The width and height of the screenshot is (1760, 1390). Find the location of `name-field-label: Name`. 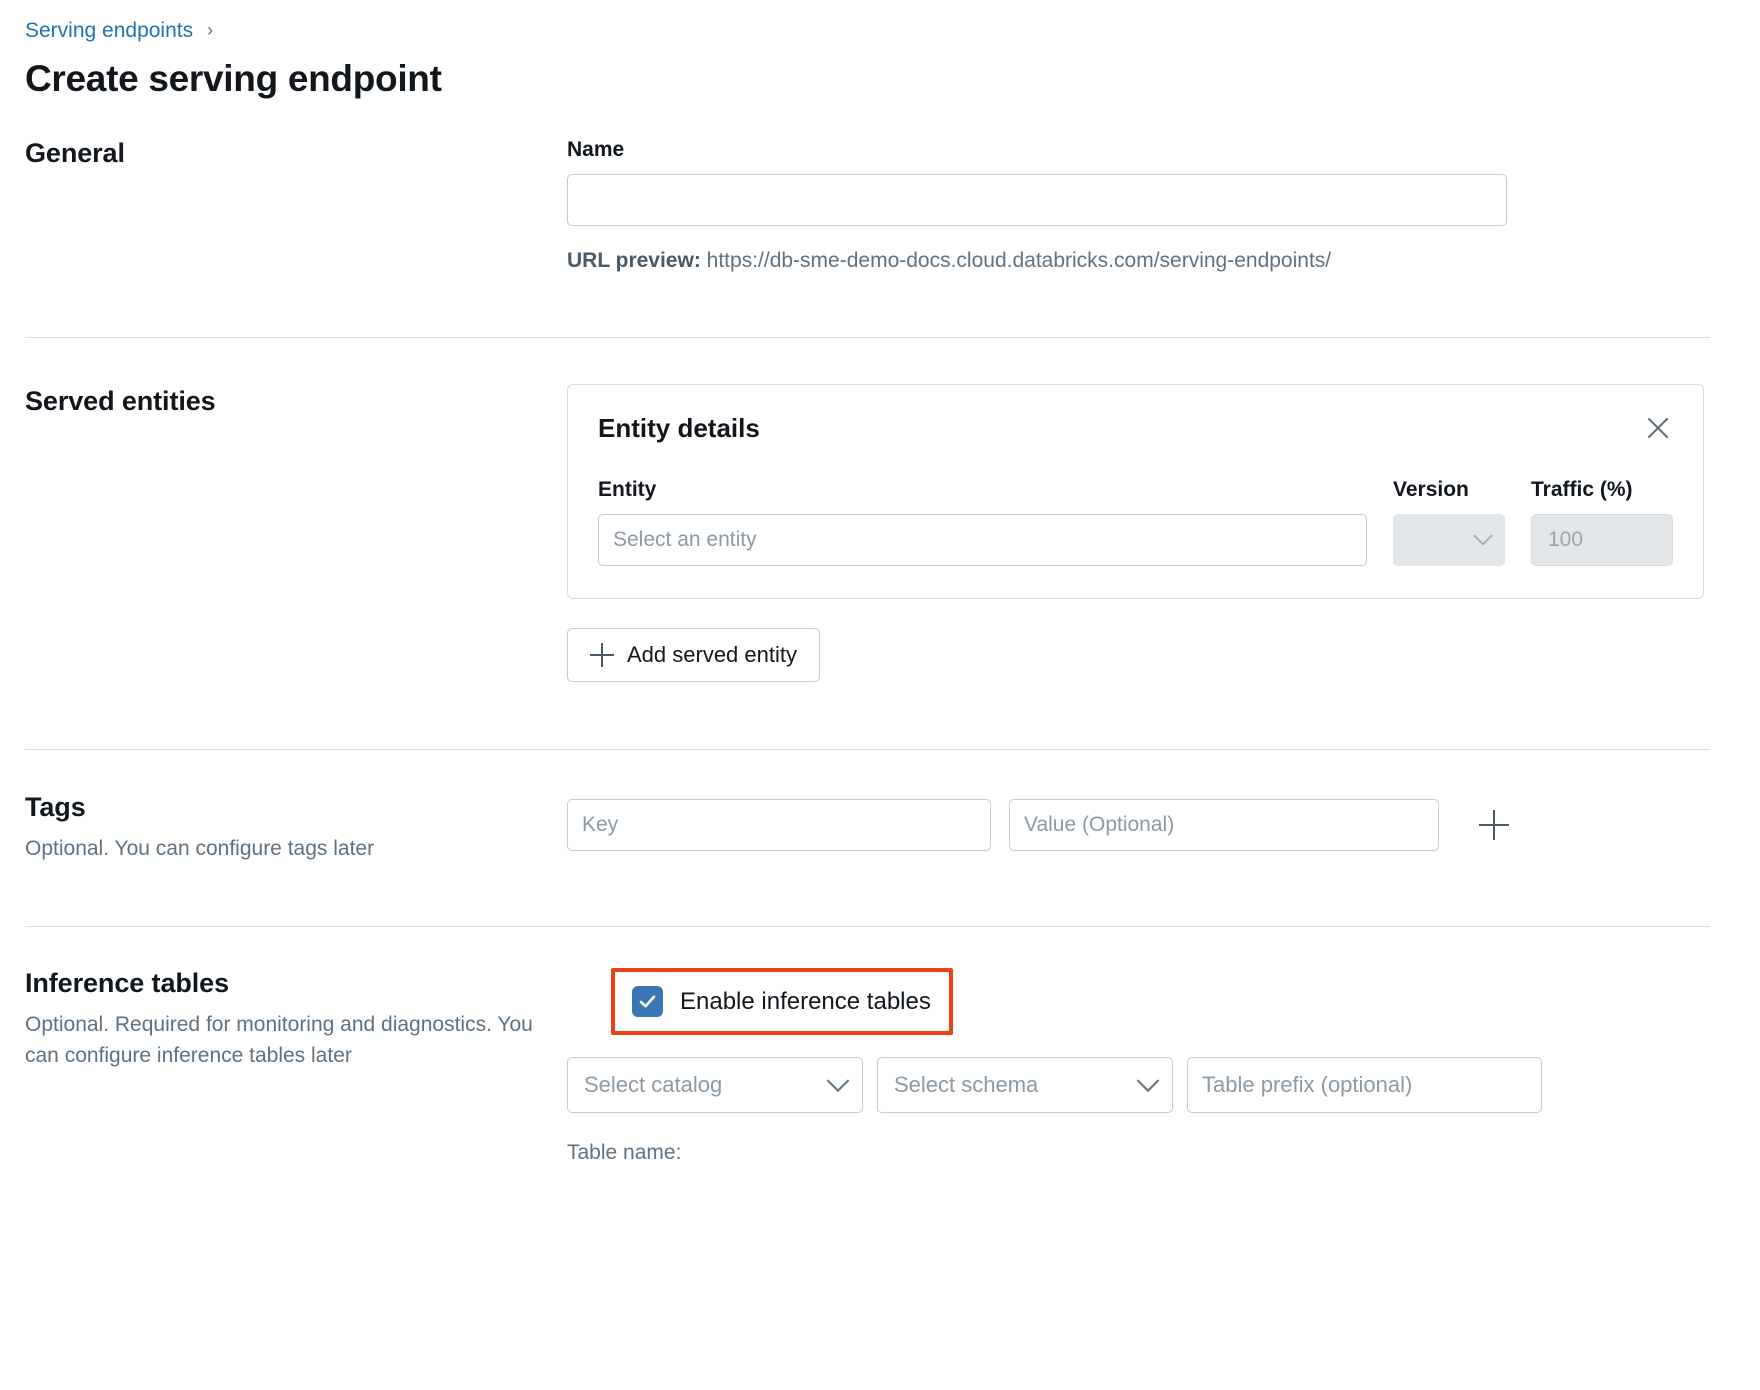

name-field-label: Name is located at coordinates (596, 149).